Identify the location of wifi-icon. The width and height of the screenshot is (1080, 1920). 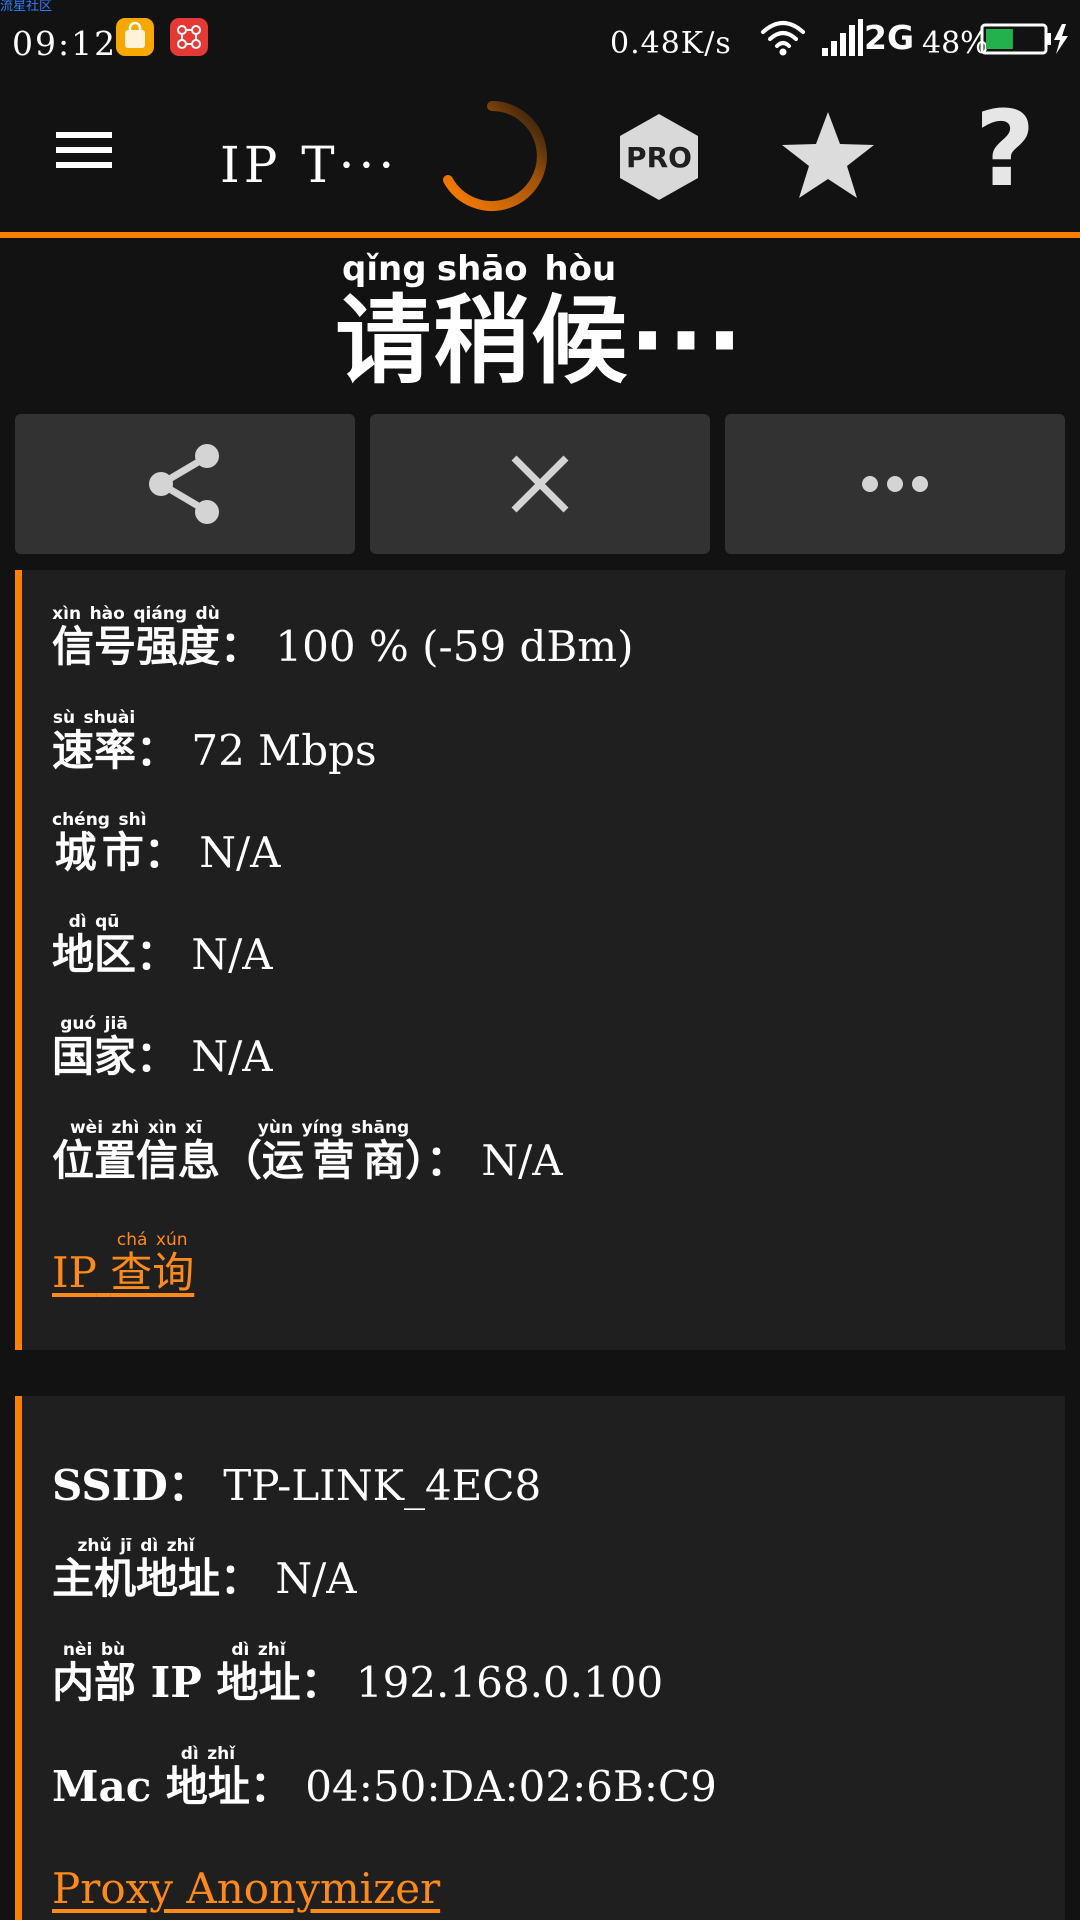
(783, 38).